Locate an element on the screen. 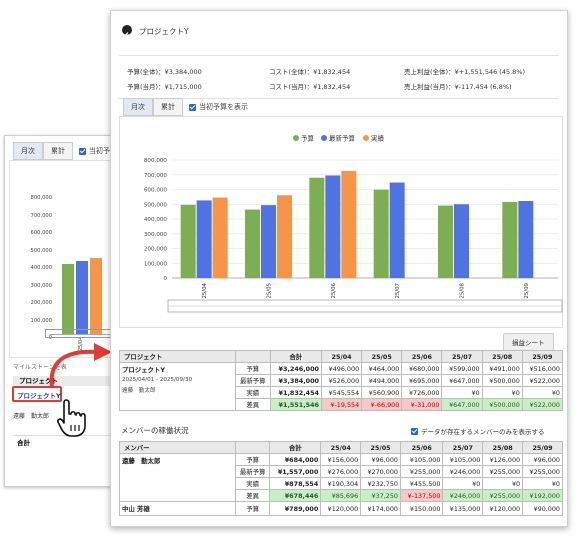  table-cell: ¥85,696 is located at coordinates (341, 495).